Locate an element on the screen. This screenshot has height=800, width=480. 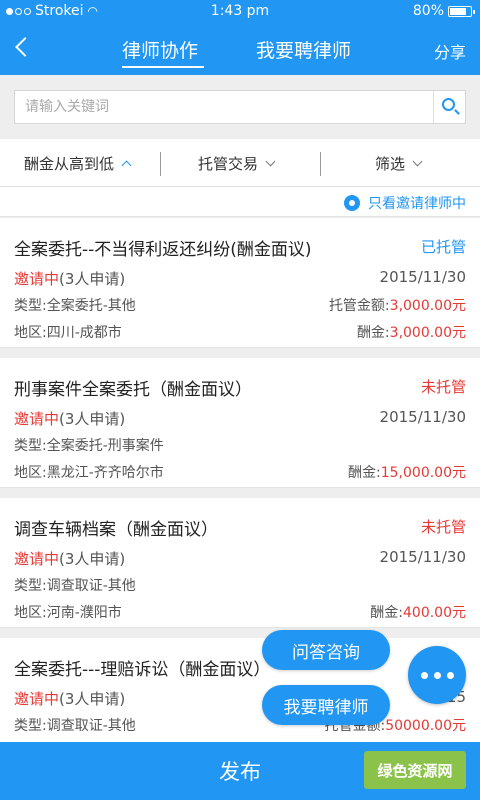
qa-consult-button: 问答咨询 is located at coordinates (326, 650).